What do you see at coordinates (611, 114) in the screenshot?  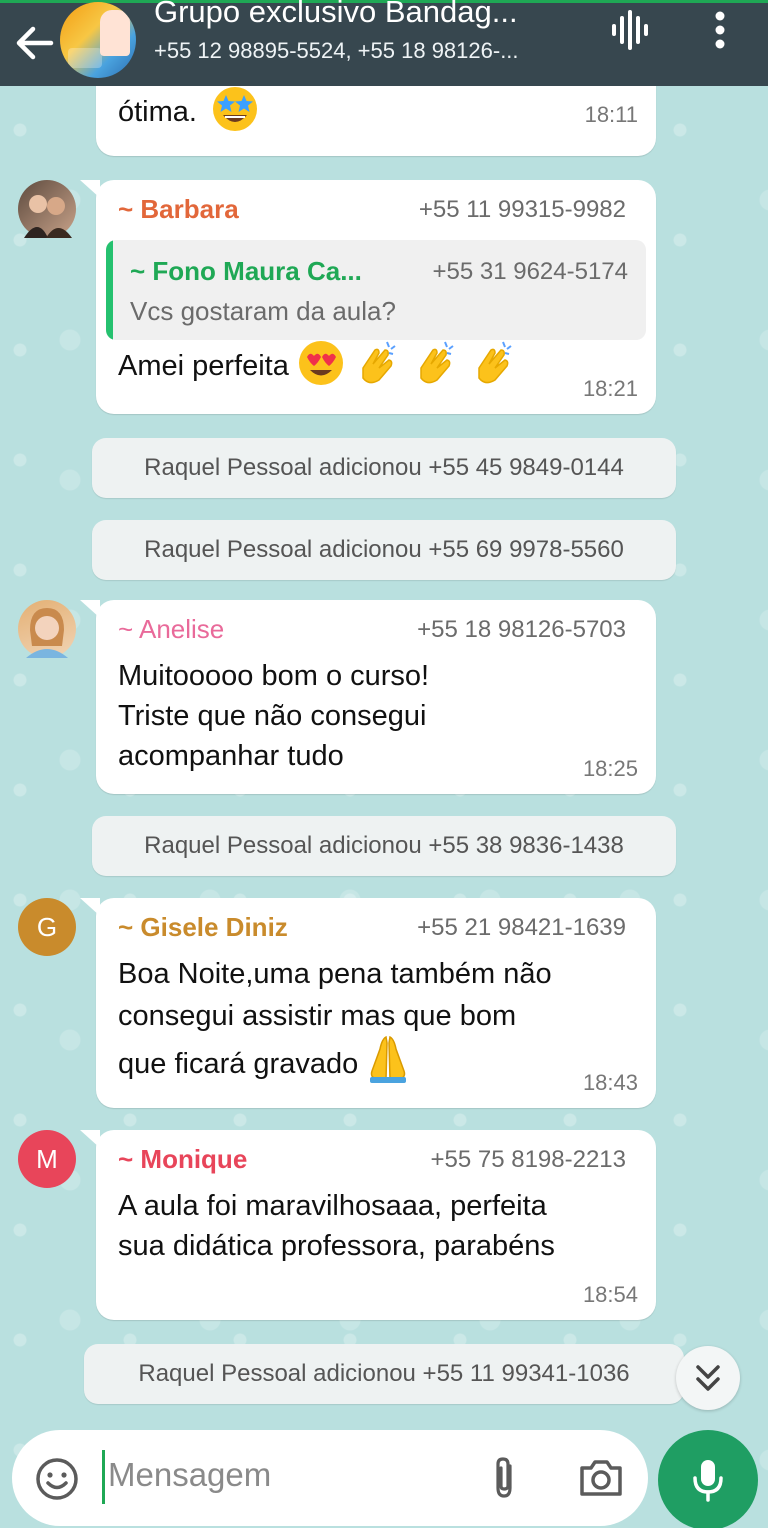 I see `message-time: 18:11` at bounding box center [611, 114].